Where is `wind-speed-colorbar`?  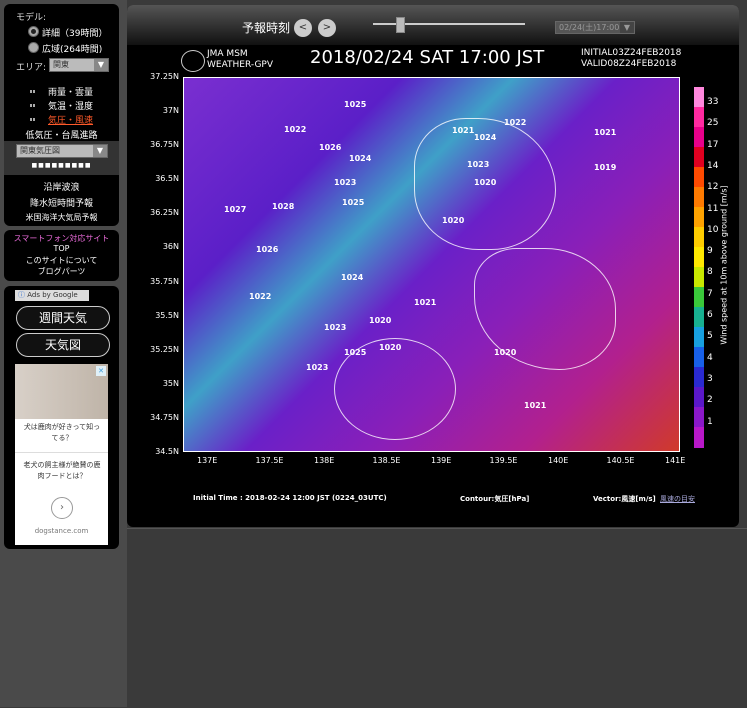
wind-speed-colorbar is located at coordinates (699, 267).